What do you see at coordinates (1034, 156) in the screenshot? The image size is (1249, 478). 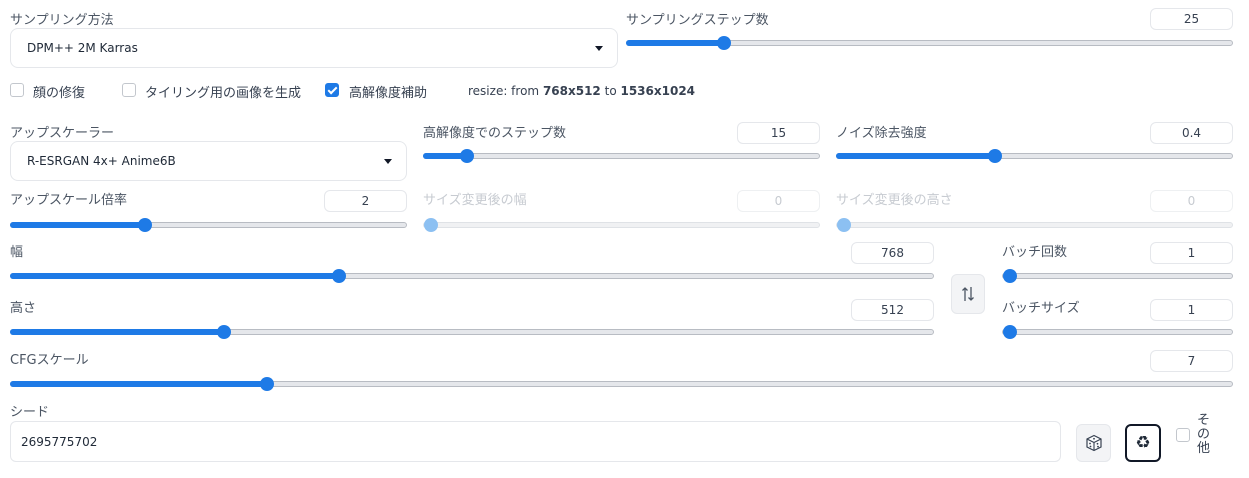 I see `denoise-slider` at bounding box center [1034, 156].